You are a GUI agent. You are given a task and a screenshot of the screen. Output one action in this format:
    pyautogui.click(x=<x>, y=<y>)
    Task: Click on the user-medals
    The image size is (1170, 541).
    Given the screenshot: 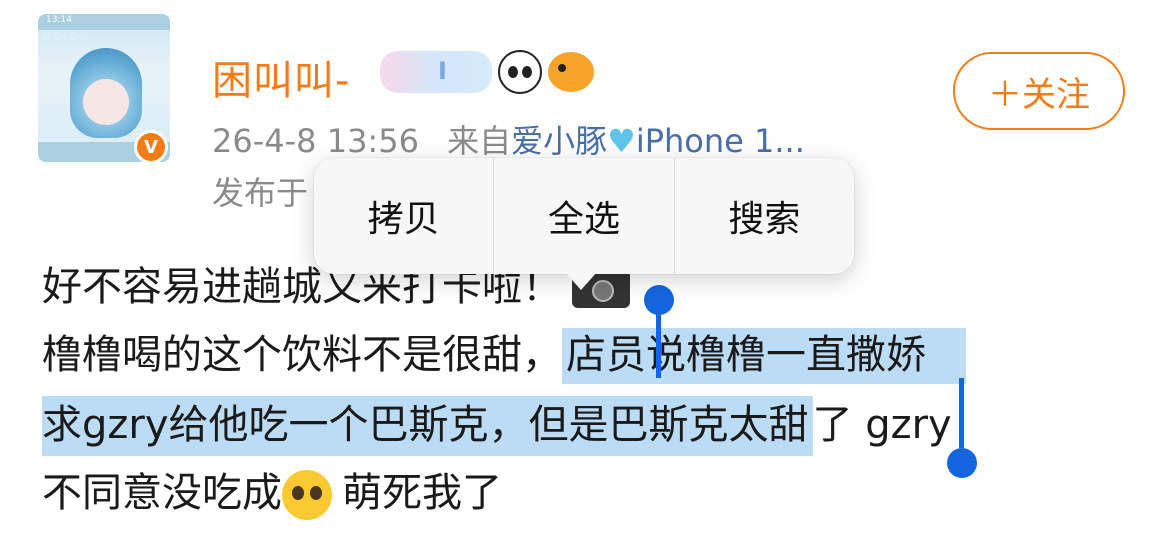 What is the action you would take?
    pyautogui.click(x=487, y=72)
    